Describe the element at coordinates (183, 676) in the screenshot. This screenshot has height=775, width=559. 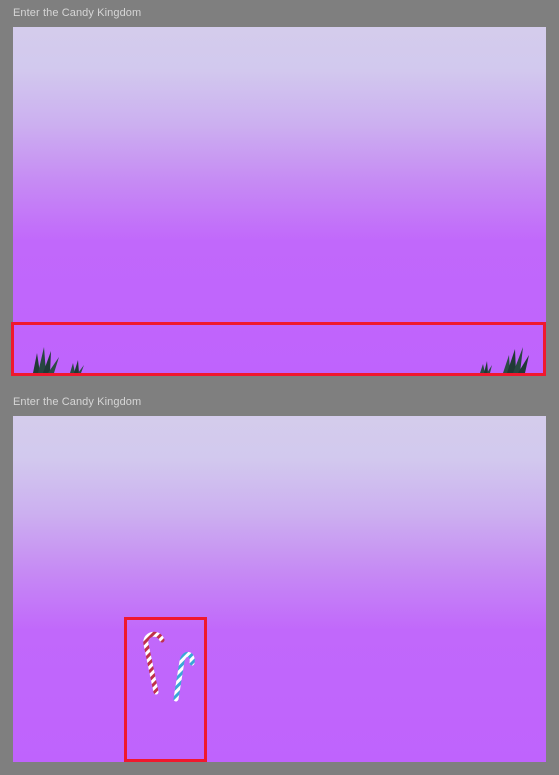
I see `blue-candy-cane-icon` at that location.